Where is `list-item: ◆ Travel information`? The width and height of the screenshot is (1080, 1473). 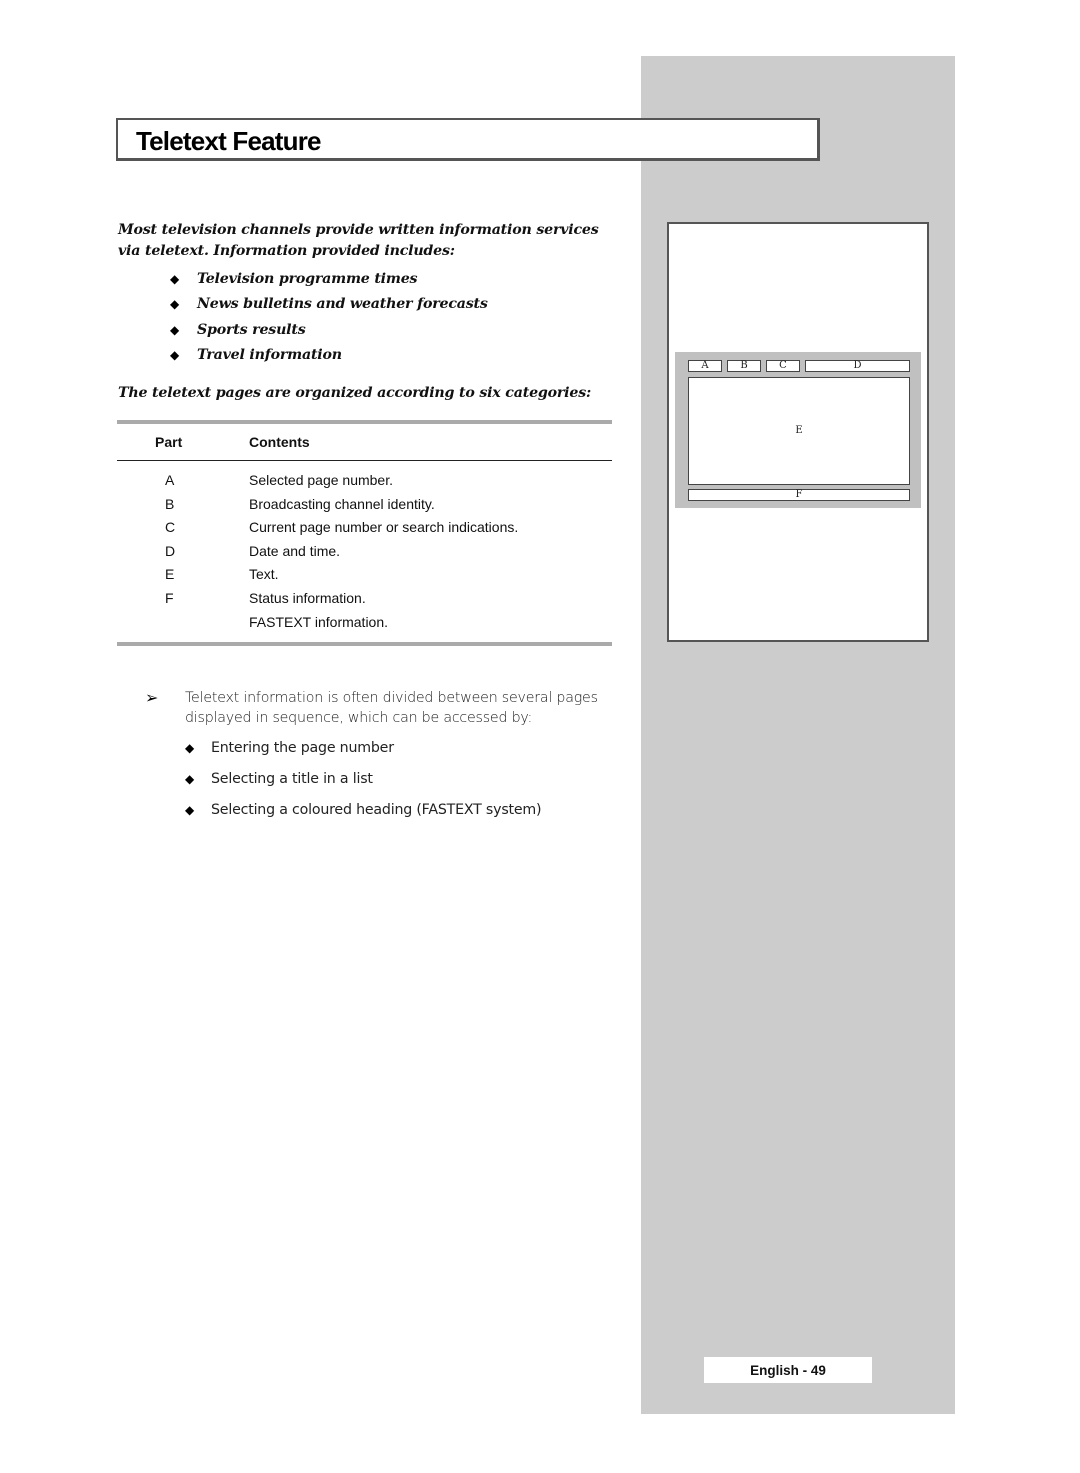 list-item: ◆ Travel information is located at coordinates (256, 355).